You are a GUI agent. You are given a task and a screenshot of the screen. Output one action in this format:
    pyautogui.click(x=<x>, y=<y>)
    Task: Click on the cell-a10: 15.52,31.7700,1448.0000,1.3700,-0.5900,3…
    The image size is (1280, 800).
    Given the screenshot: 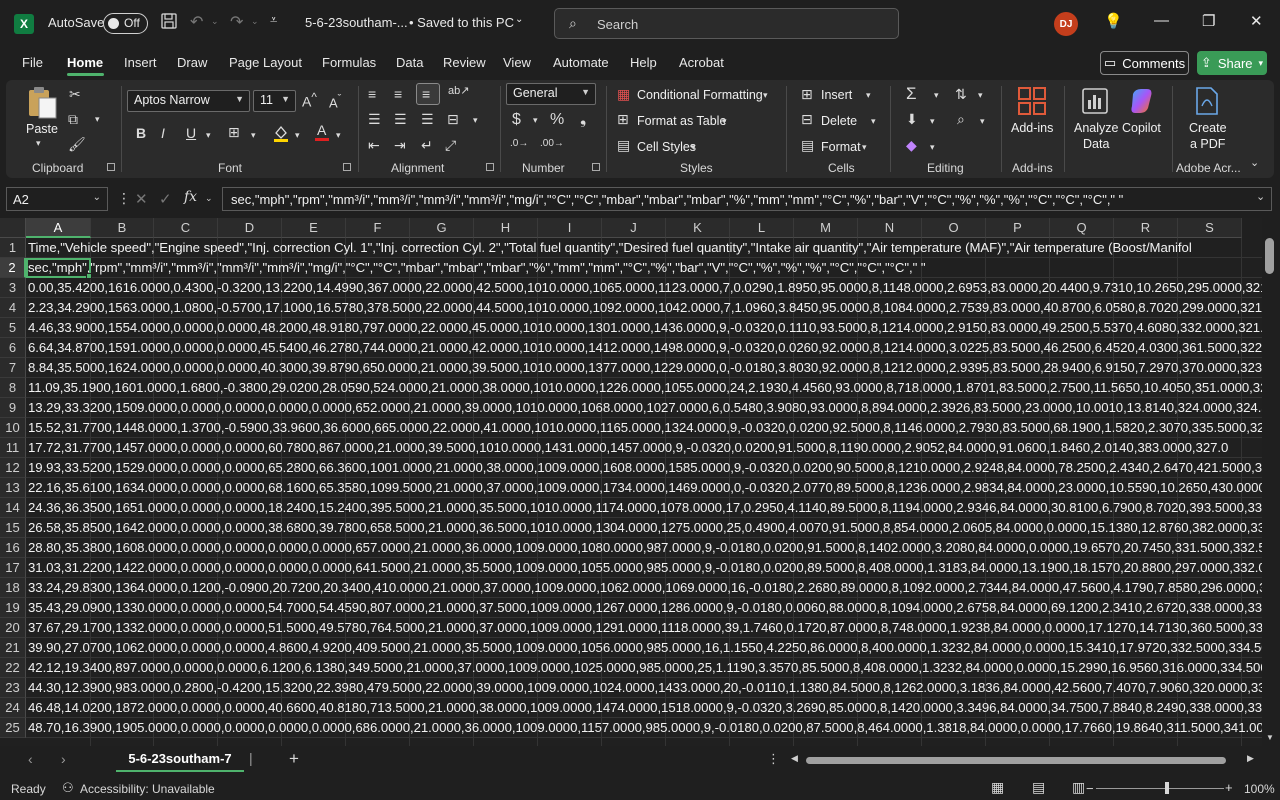 What is the action you would take?
    pyautogui.click(x=645, y=428)
    